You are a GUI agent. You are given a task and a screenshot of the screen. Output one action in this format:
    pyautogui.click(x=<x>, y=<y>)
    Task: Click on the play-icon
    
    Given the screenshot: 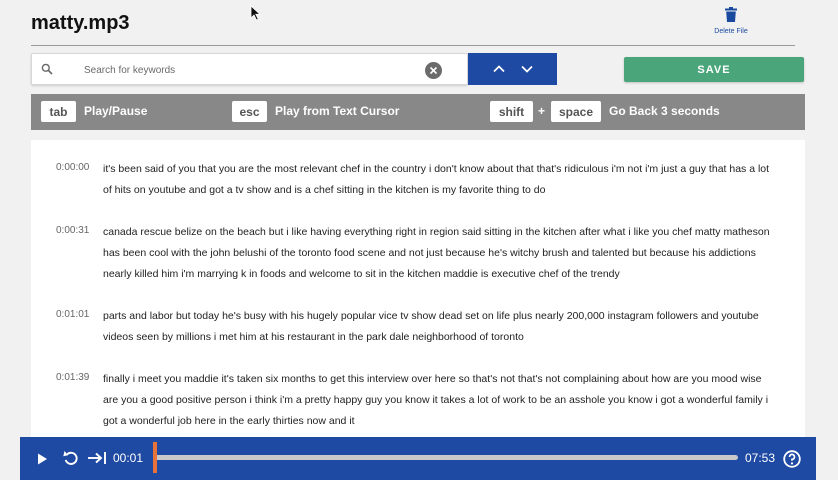 What is the action you would take?
    pyautogui.click(x=42, y=459)
    